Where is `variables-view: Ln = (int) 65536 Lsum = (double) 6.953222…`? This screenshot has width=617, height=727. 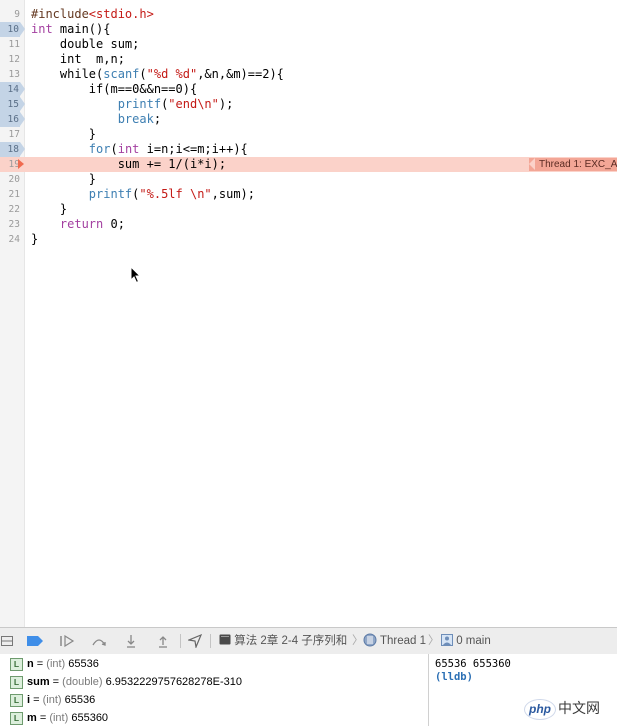 variables-view: Ln = (int) 65536 Lsum = (double) 6.953222… is located at coordinates (214, 690).